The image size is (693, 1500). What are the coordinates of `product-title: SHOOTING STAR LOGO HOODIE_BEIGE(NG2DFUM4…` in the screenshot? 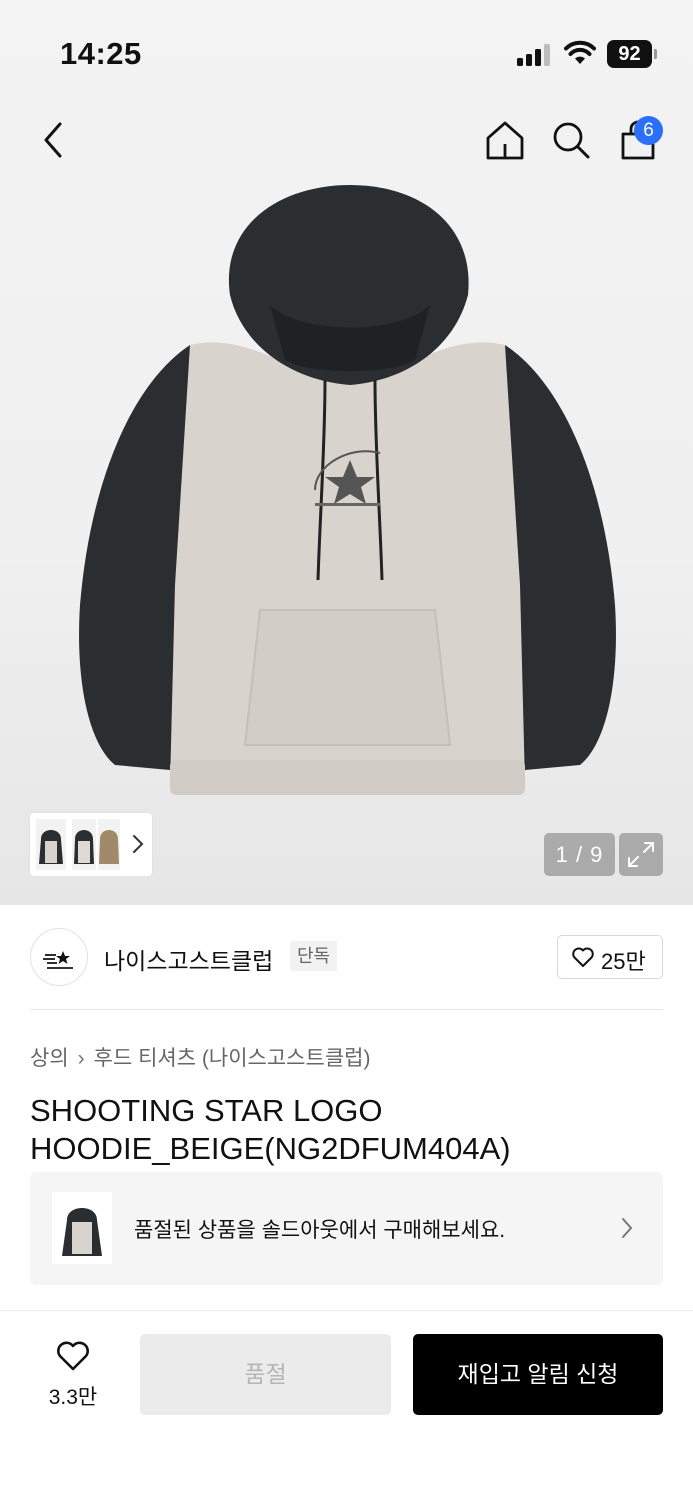 It's located at (270, 1129).